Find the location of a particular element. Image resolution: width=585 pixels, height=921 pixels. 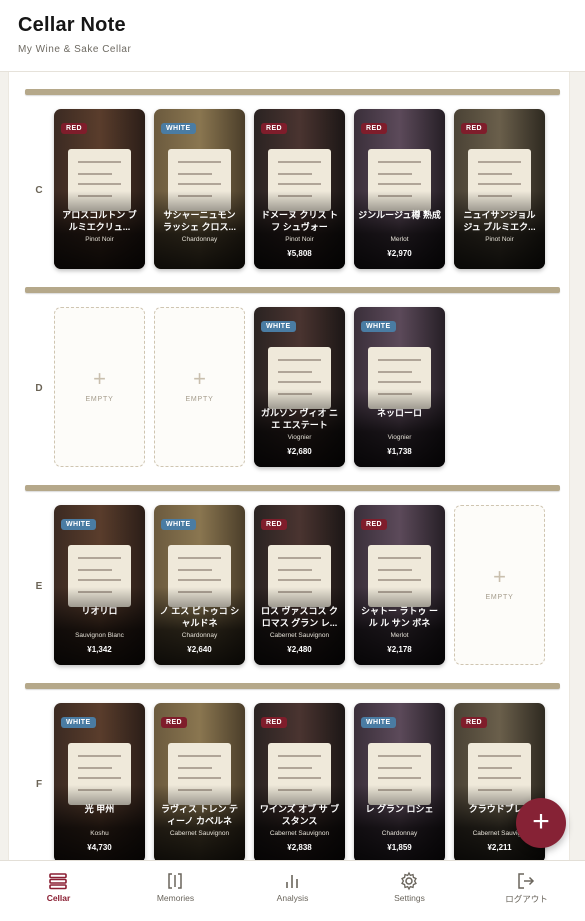

row-label: F is located at coordinates (39, 784).